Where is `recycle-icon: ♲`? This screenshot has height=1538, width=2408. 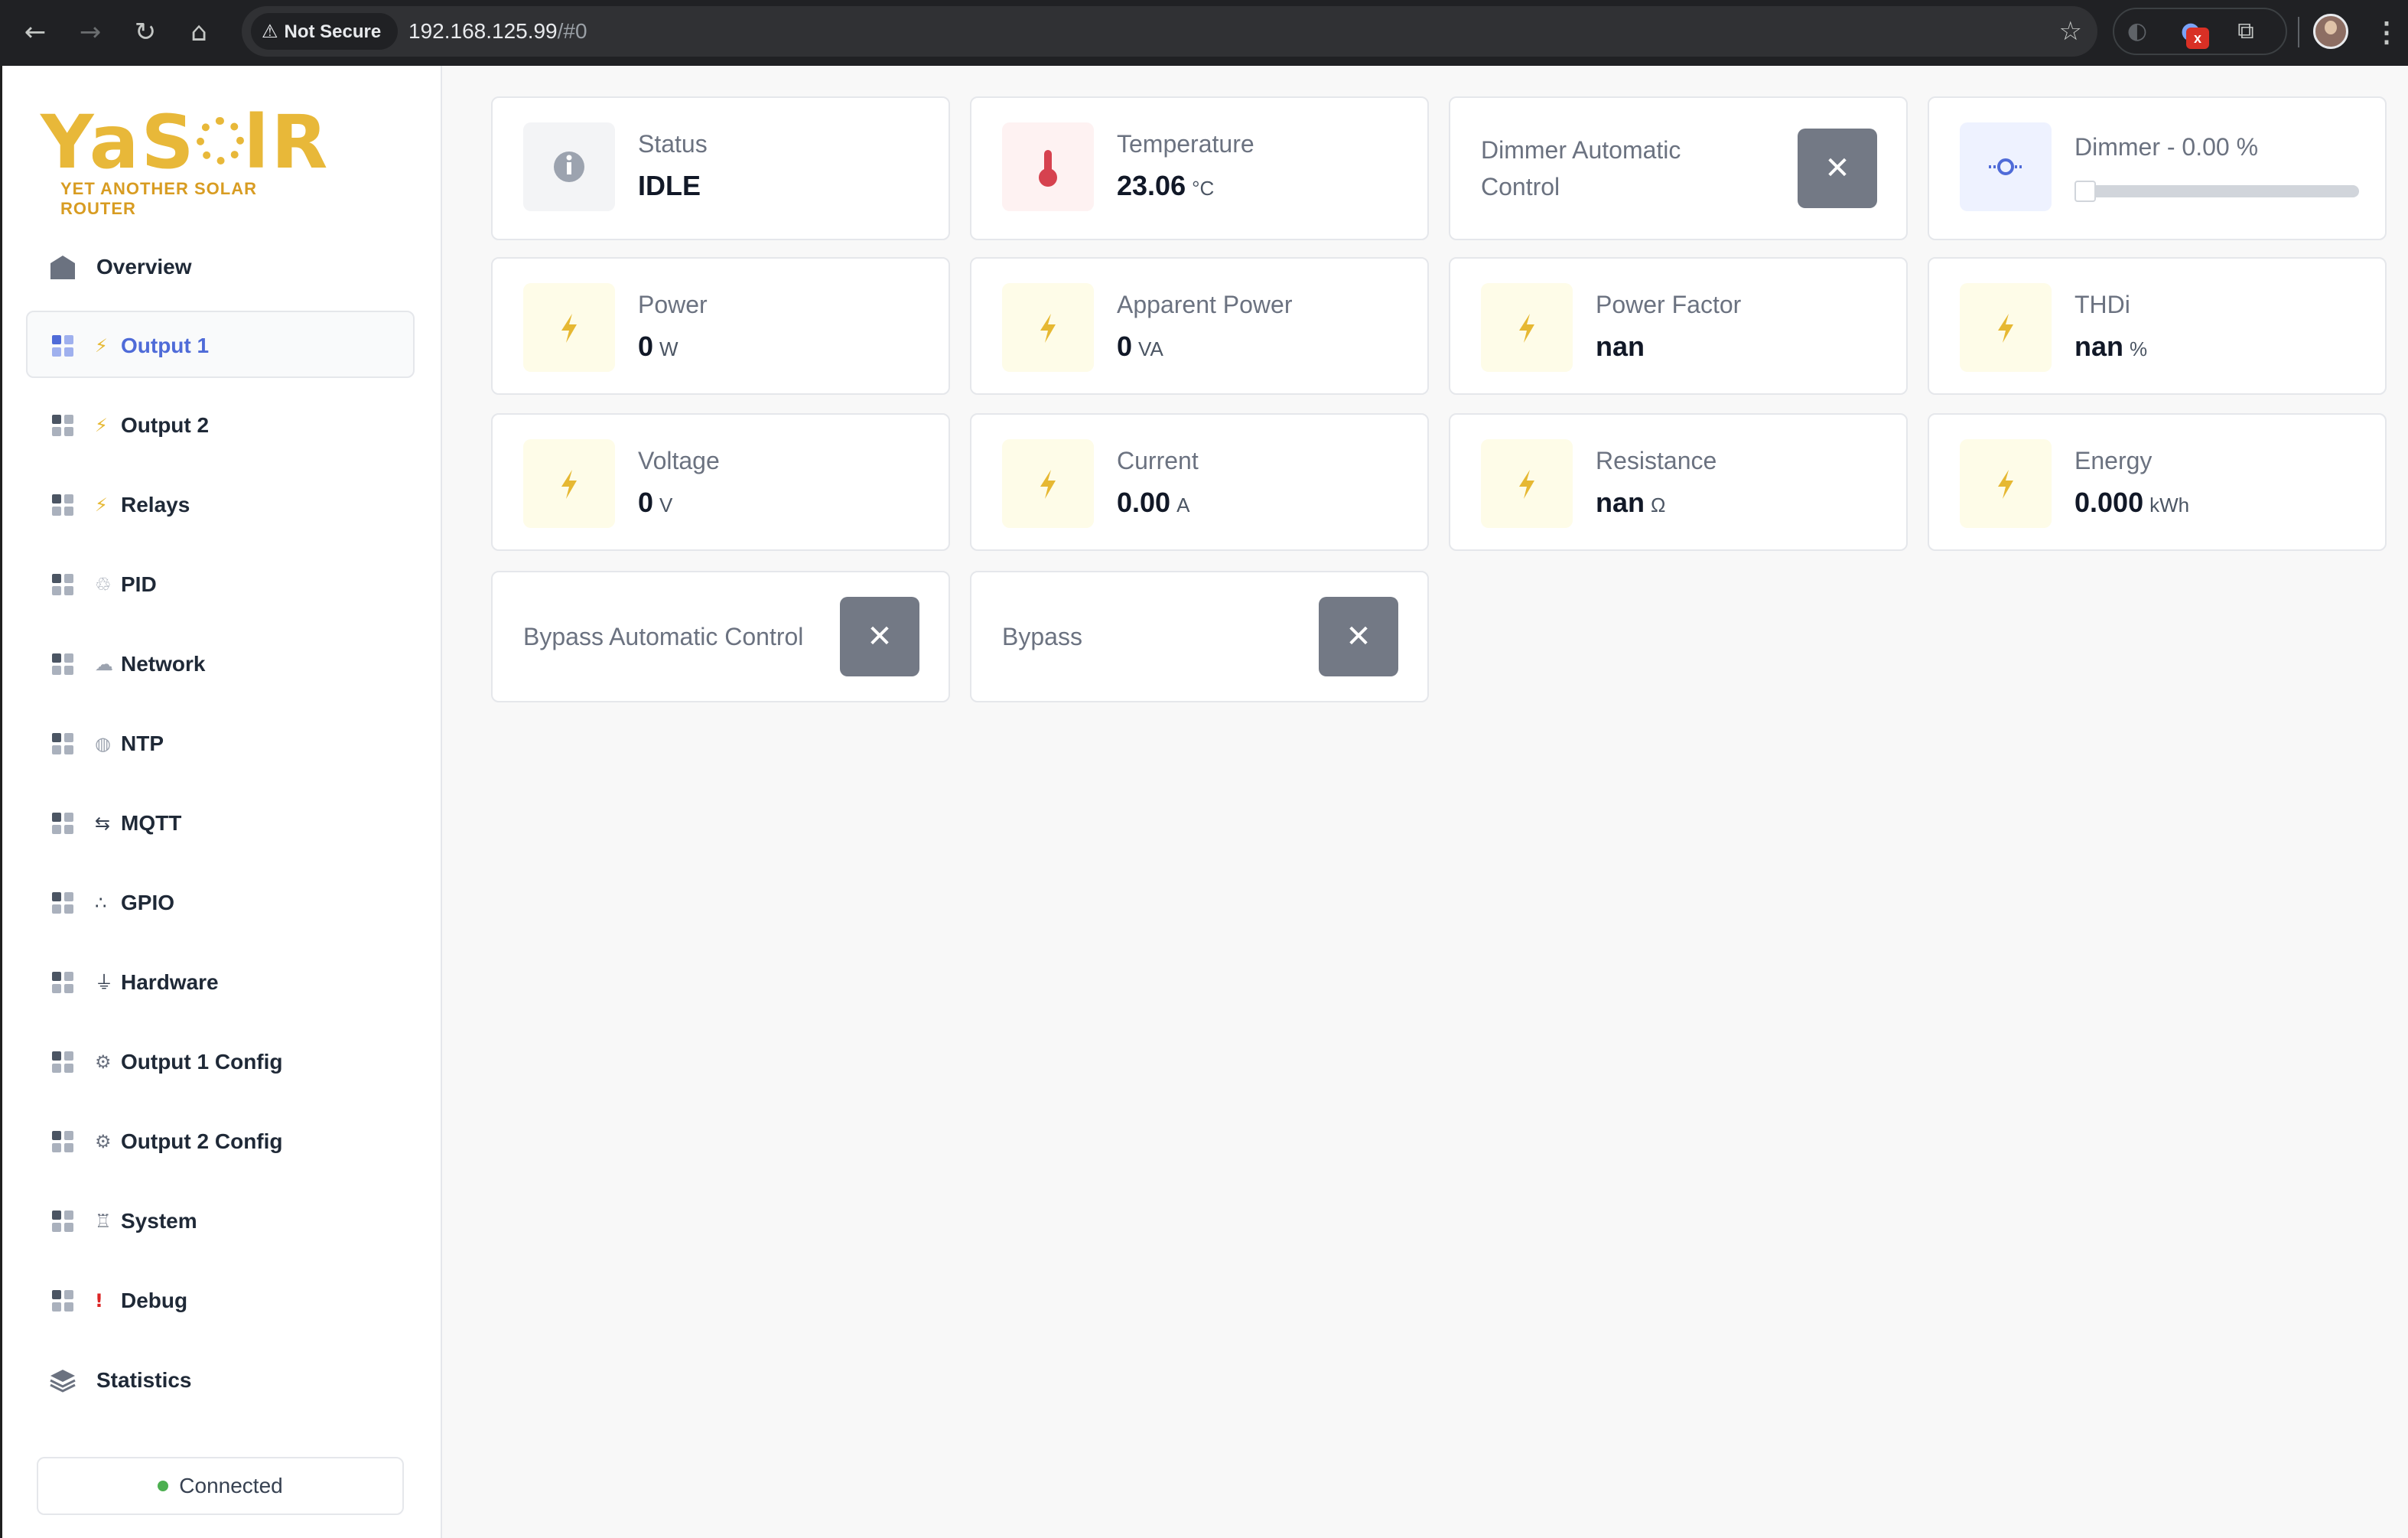
recycle-icon: ♲ is located at coordinates (103, 584).